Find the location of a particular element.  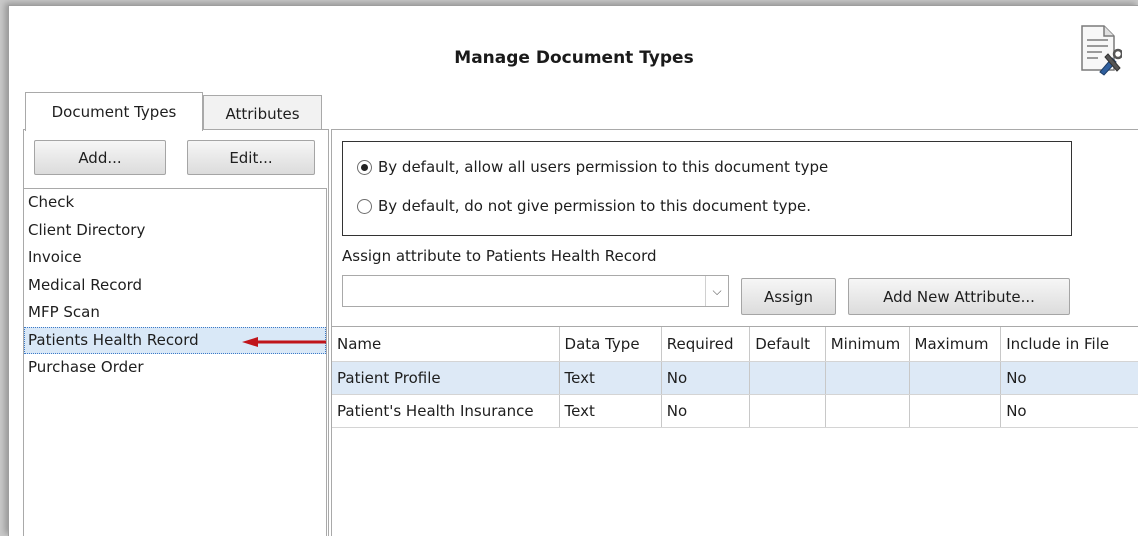

column-header-minimum: Minimum is located at coordinates (867, 344).